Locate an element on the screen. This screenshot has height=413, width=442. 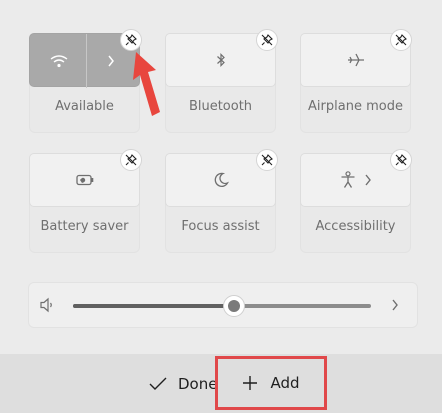
unpin-bluetooth-button is located at coordinates (267, 40).